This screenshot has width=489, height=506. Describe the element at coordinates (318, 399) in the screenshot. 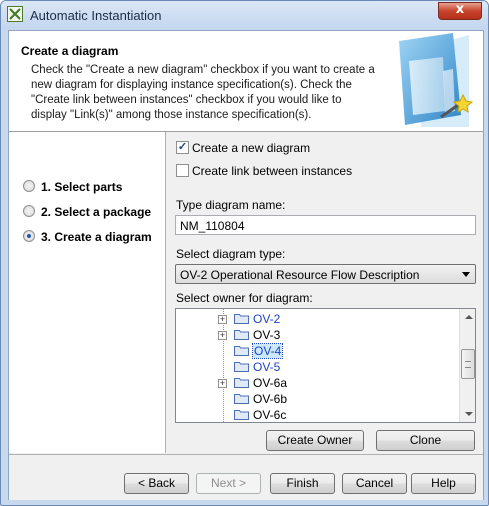

I see `tree-item: OV-6b` at that location.